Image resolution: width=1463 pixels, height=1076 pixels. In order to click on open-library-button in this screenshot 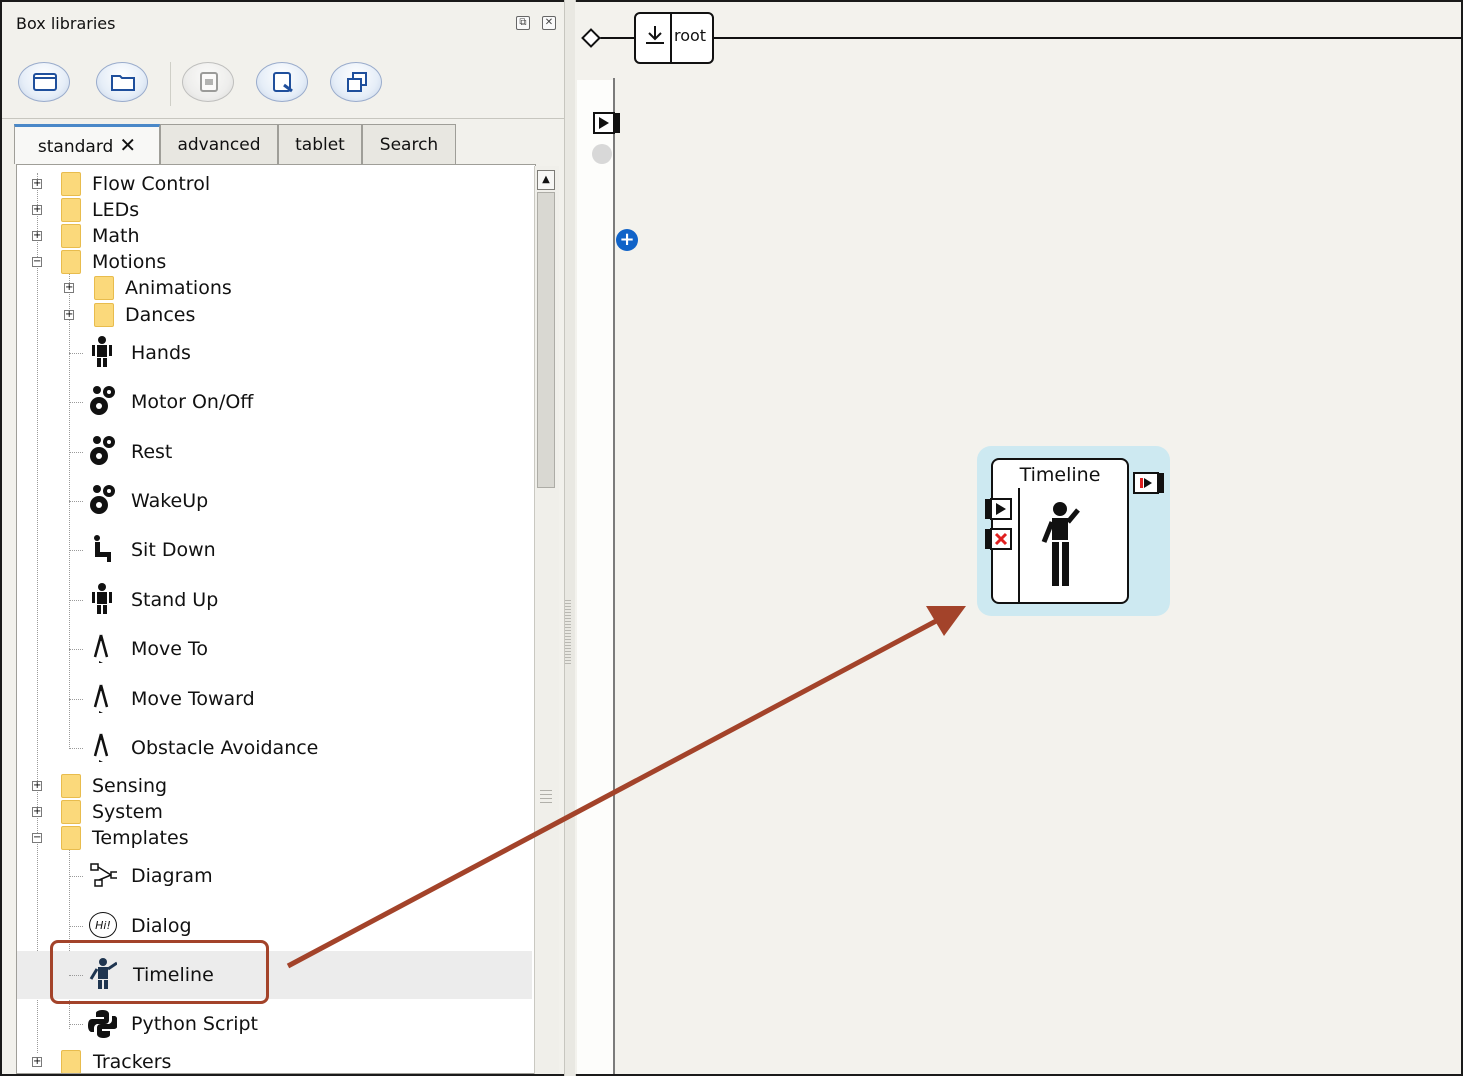, I will do `click(122, 82)`.